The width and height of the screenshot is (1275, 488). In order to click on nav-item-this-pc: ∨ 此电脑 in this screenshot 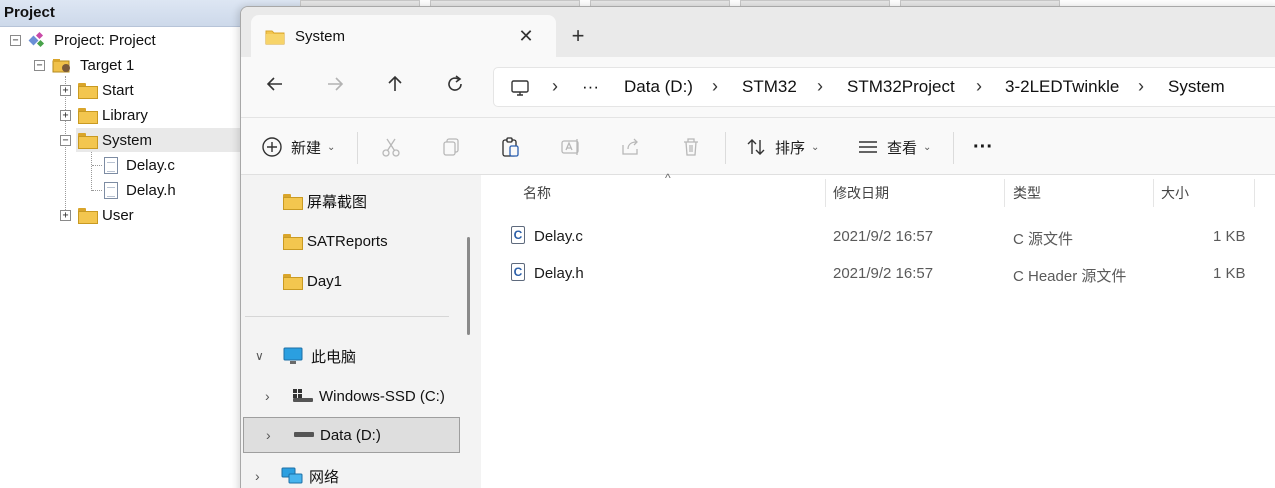, I will do `click(305, 356)`.